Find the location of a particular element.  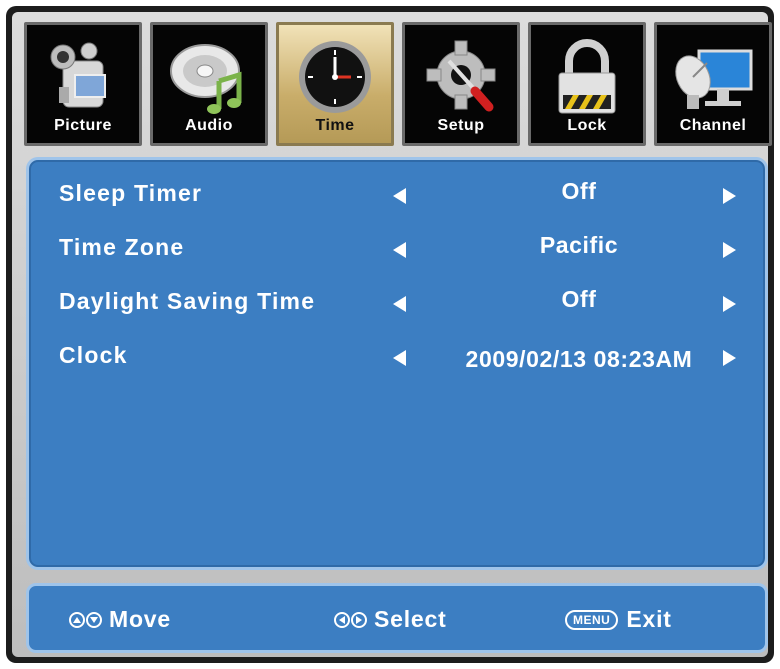

clock-icon is located at coordinates (335, 77).